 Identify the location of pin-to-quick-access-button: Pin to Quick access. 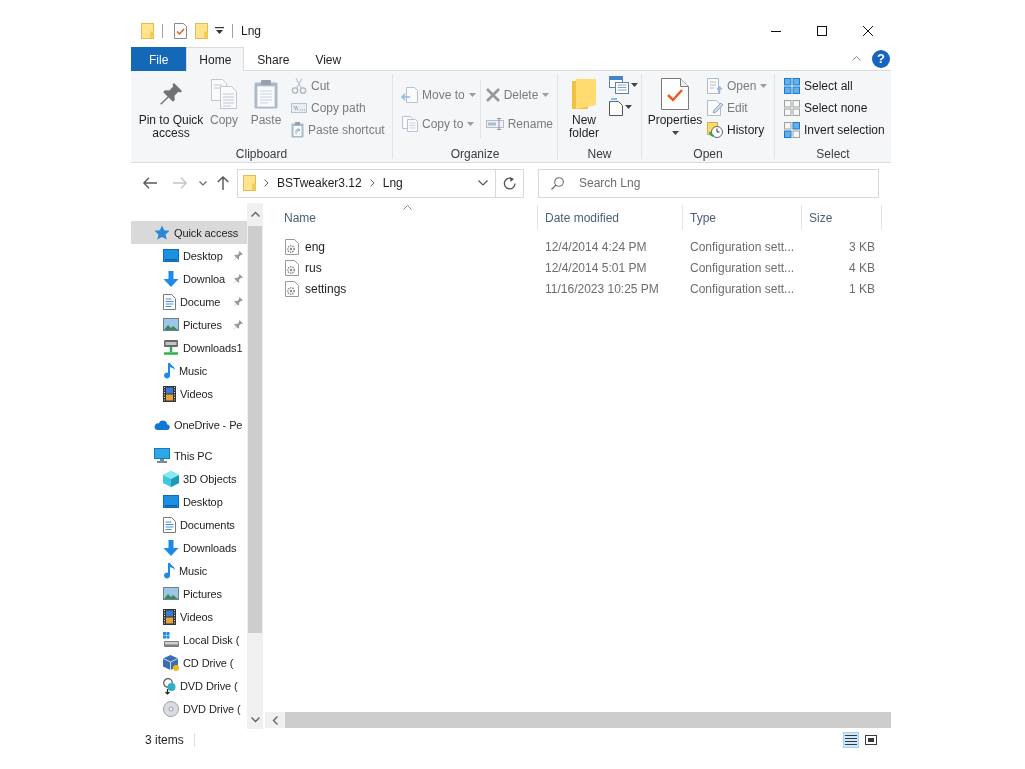
(171, 105).